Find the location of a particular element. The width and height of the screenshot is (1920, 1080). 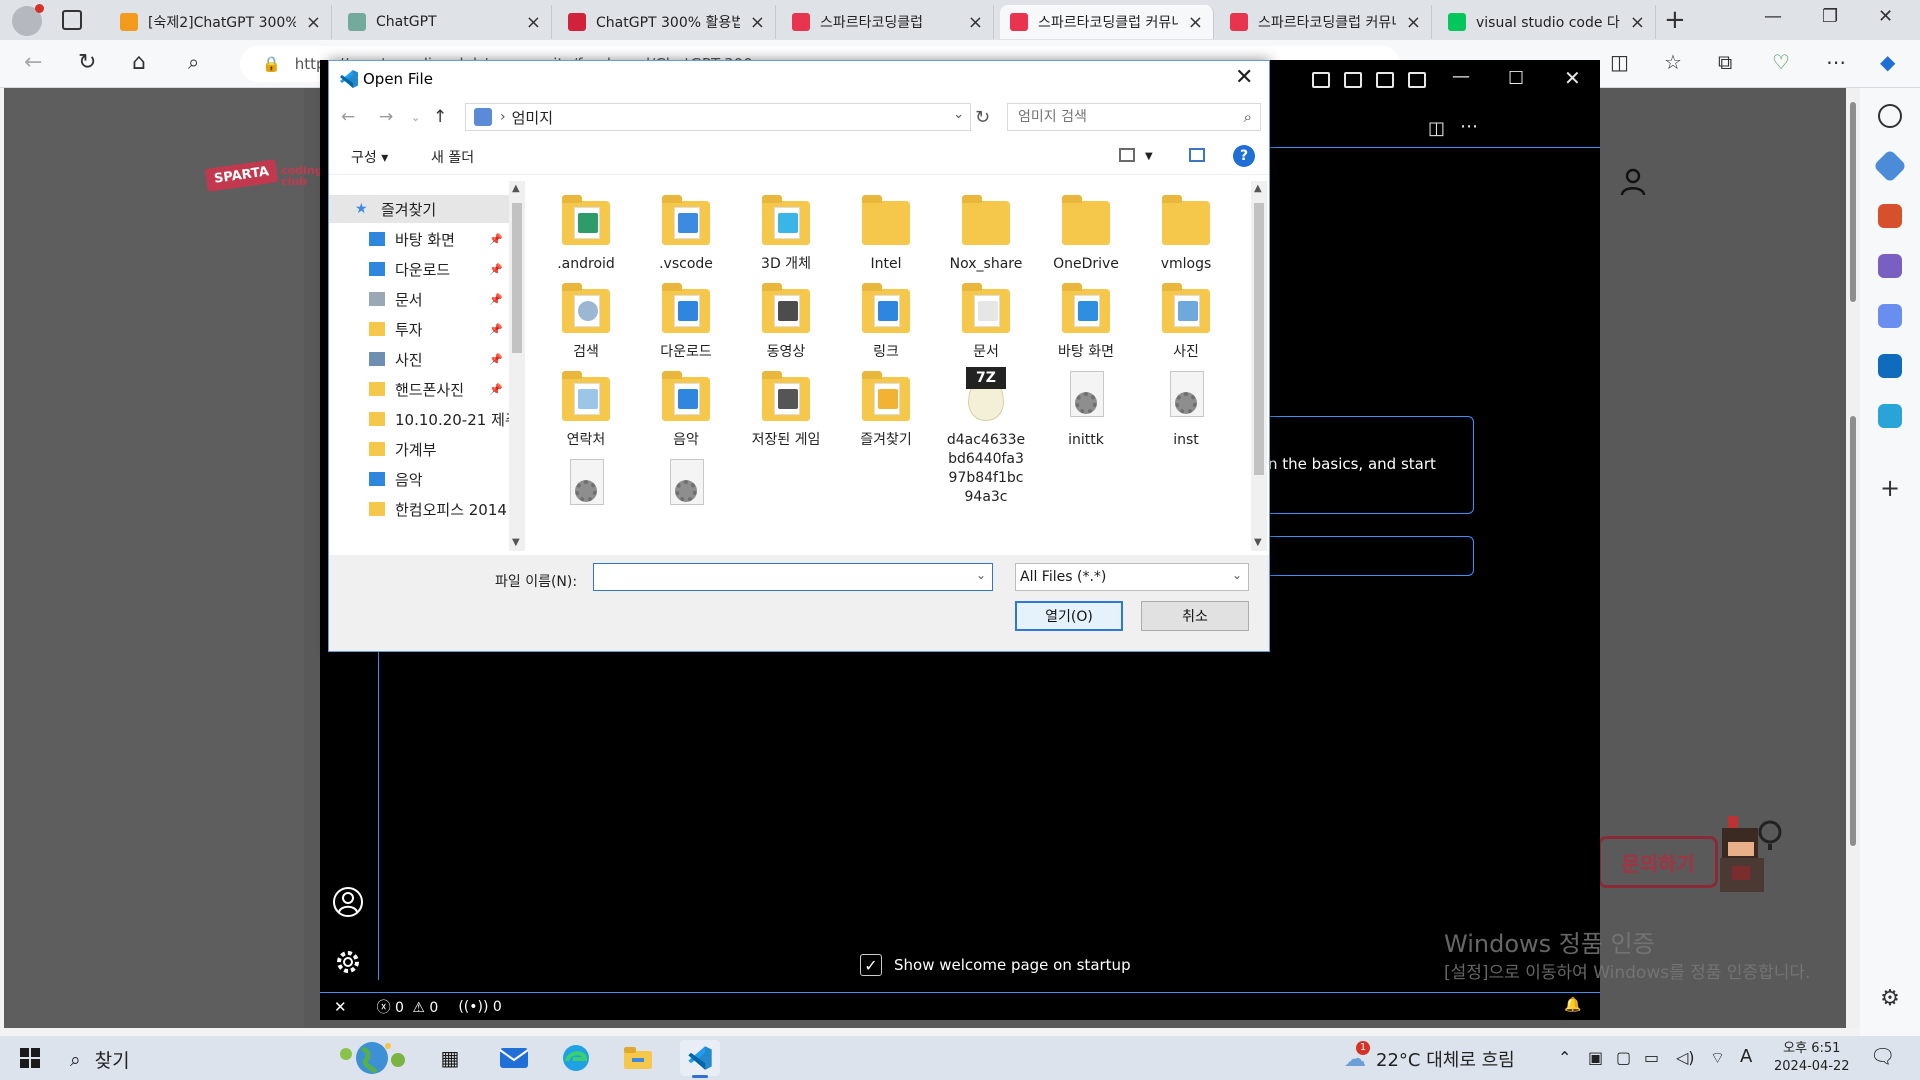

page-scrollbar is located at coordinates (1853, 558).